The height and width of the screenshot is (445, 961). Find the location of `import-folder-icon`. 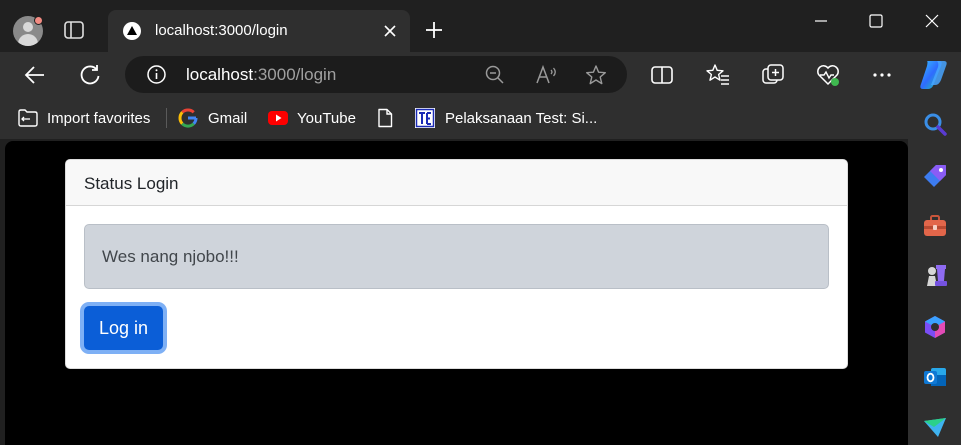

import-folder-icon is located at coordinates (28, 118).